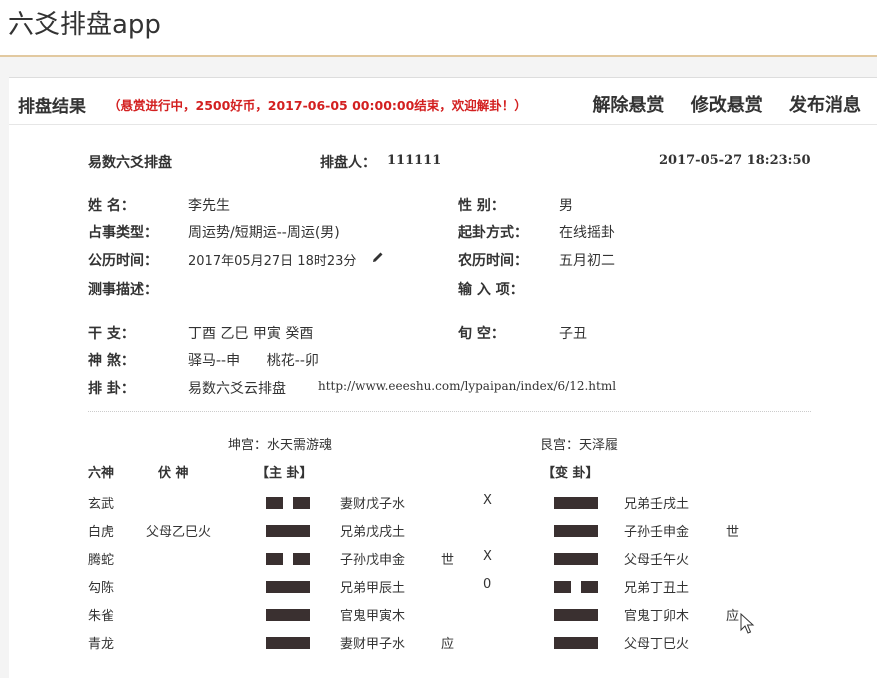  What do you see at coordinates (111, 389) in the screenshot?
I see `paigua-label: 排 卦：` at bounding box center [111, 389].